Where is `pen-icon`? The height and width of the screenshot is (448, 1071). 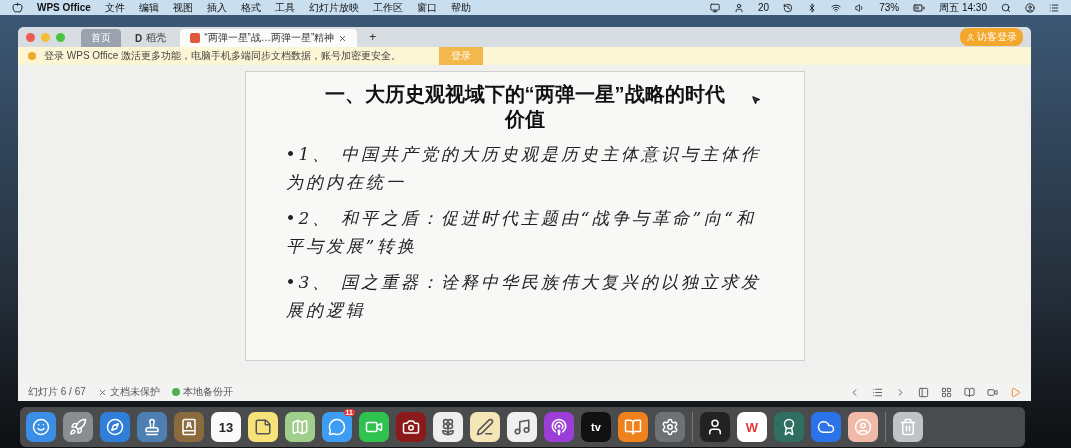 pen-icon is located at coordinates (485, 427).